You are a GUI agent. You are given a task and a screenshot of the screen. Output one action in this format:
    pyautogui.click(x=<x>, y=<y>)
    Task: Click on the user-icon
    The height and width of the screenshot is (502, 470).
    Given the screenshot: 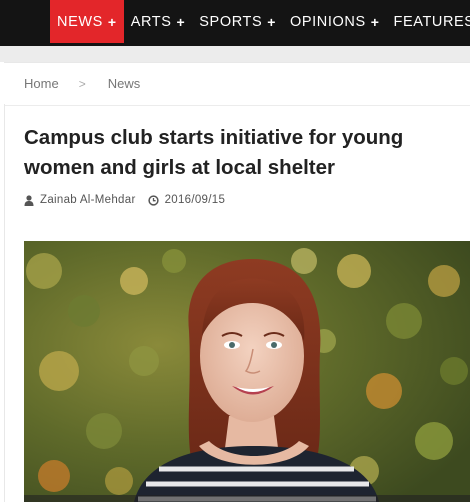 What is the action you would take?
    pyautogui.click(x=29, y=200)
    